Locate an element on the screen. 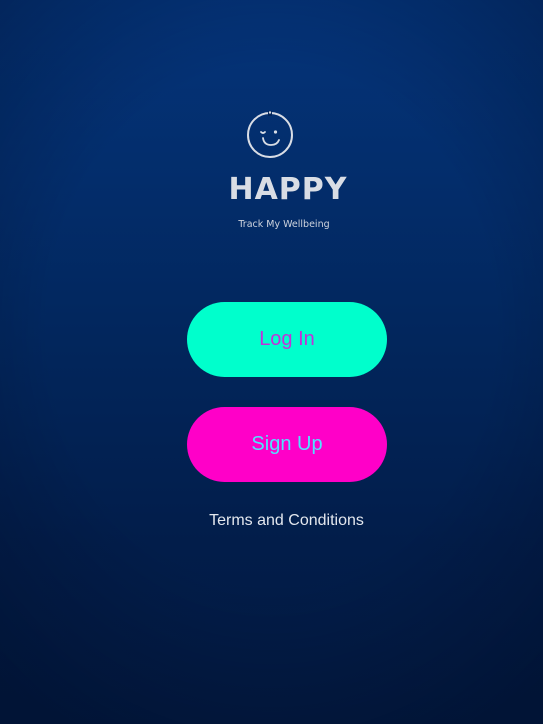  winking-face-icon is located at coordinates (269, 134).